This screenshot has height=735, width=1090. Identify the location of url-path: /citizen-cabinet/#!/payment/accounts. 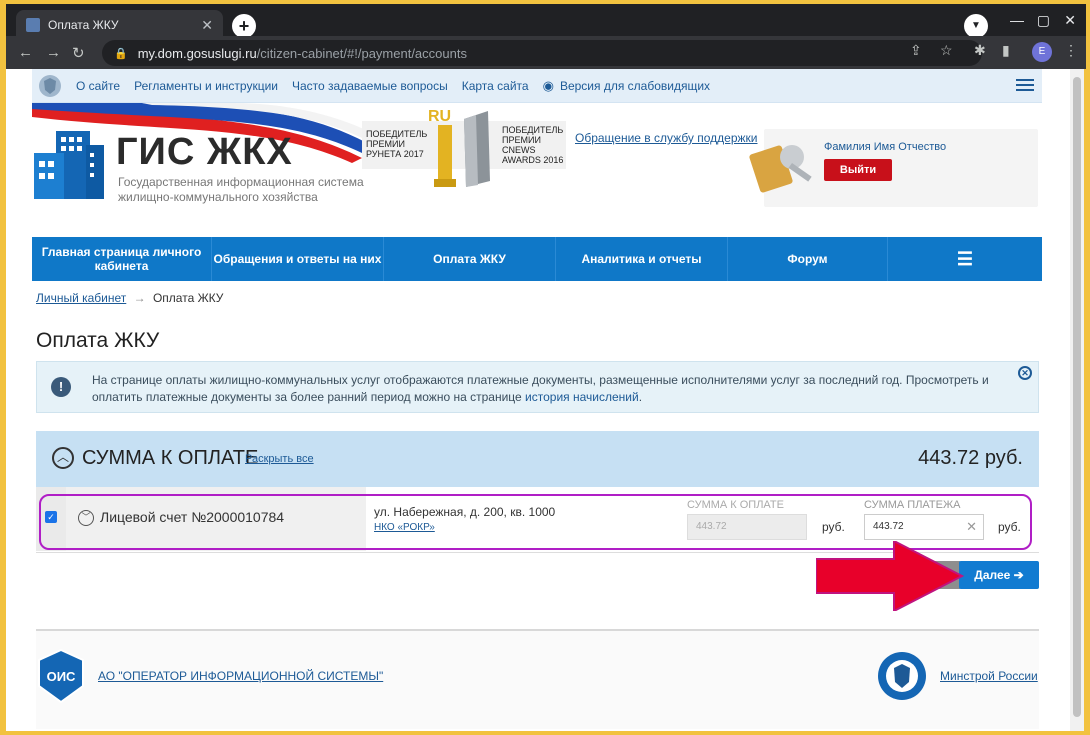
(361, 53).